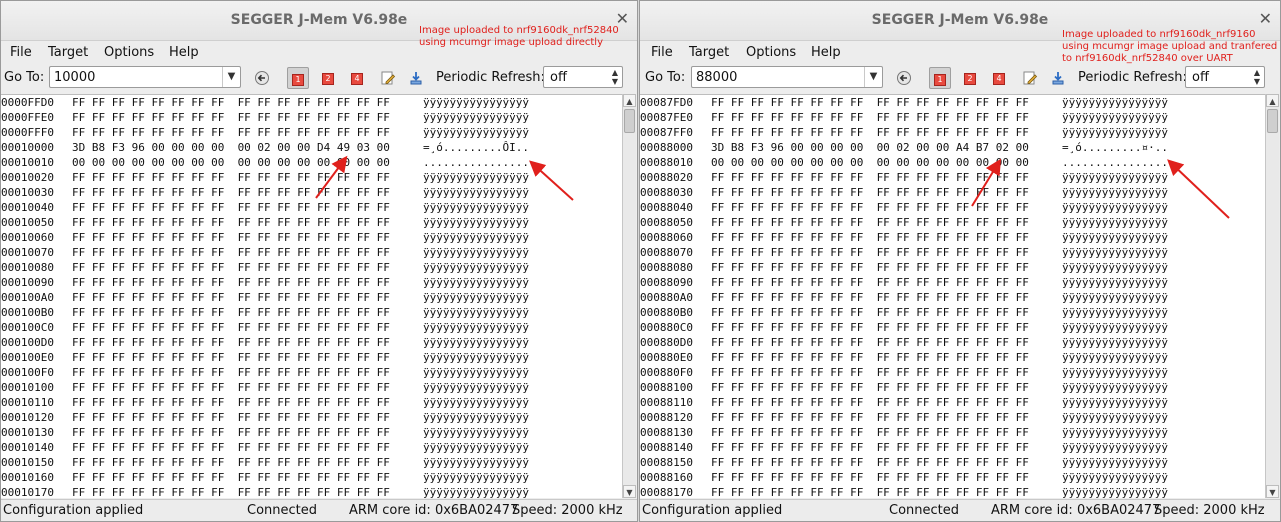  What do you see at coordinates (145, 77) in the screenshot?
I see `goto-address-combobox: 10000 ▼` at bounding box center [145, 77].